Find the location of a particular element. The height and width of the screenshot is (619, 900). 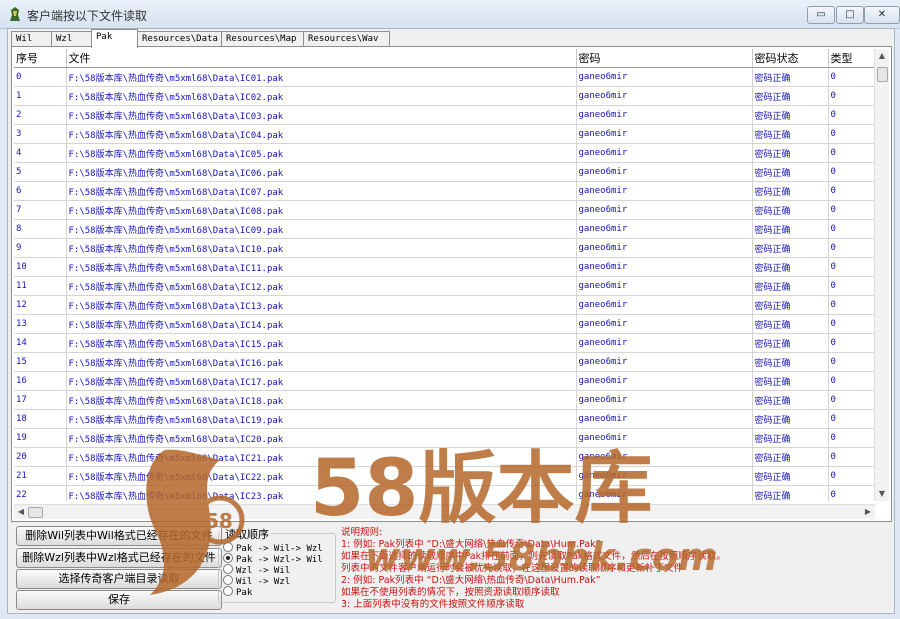

read-order-option-5: Pak is located at coordinates (237, 592).